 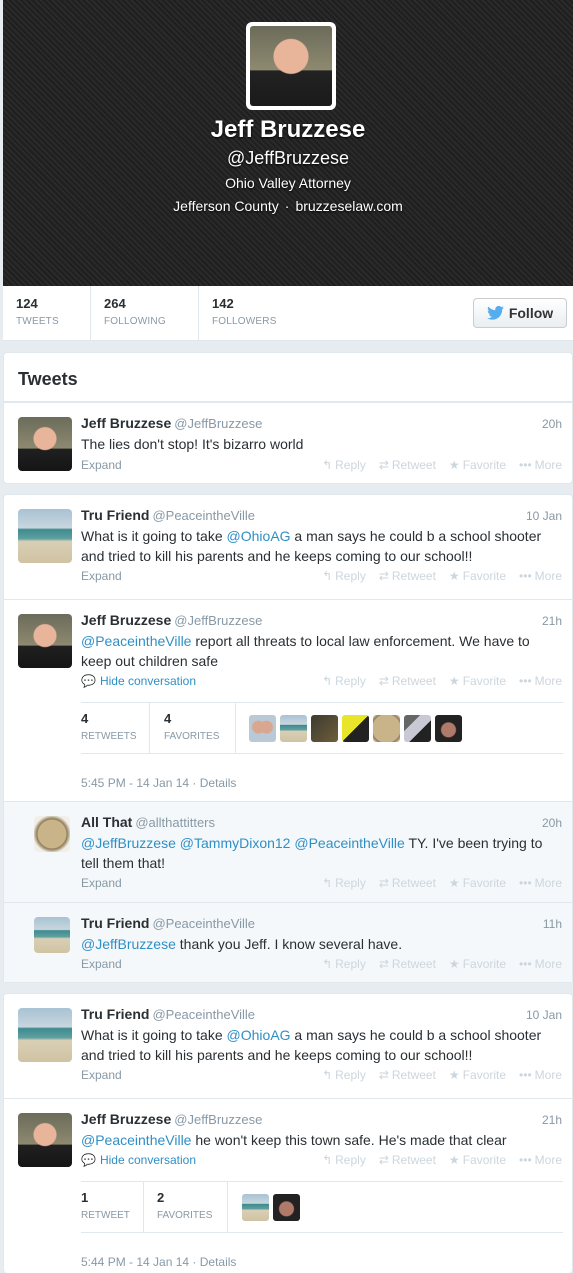 What do you see at coordinates (235, 843) in the screenshot?
I see `mention-link: @TammyDixon12` at bounding box center [235, 843].